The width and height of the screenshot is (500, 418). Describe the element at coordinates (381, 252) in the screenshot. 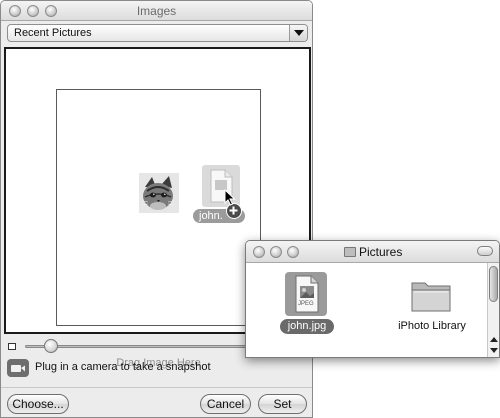

I see `pictures-title: Pictures` at that location.